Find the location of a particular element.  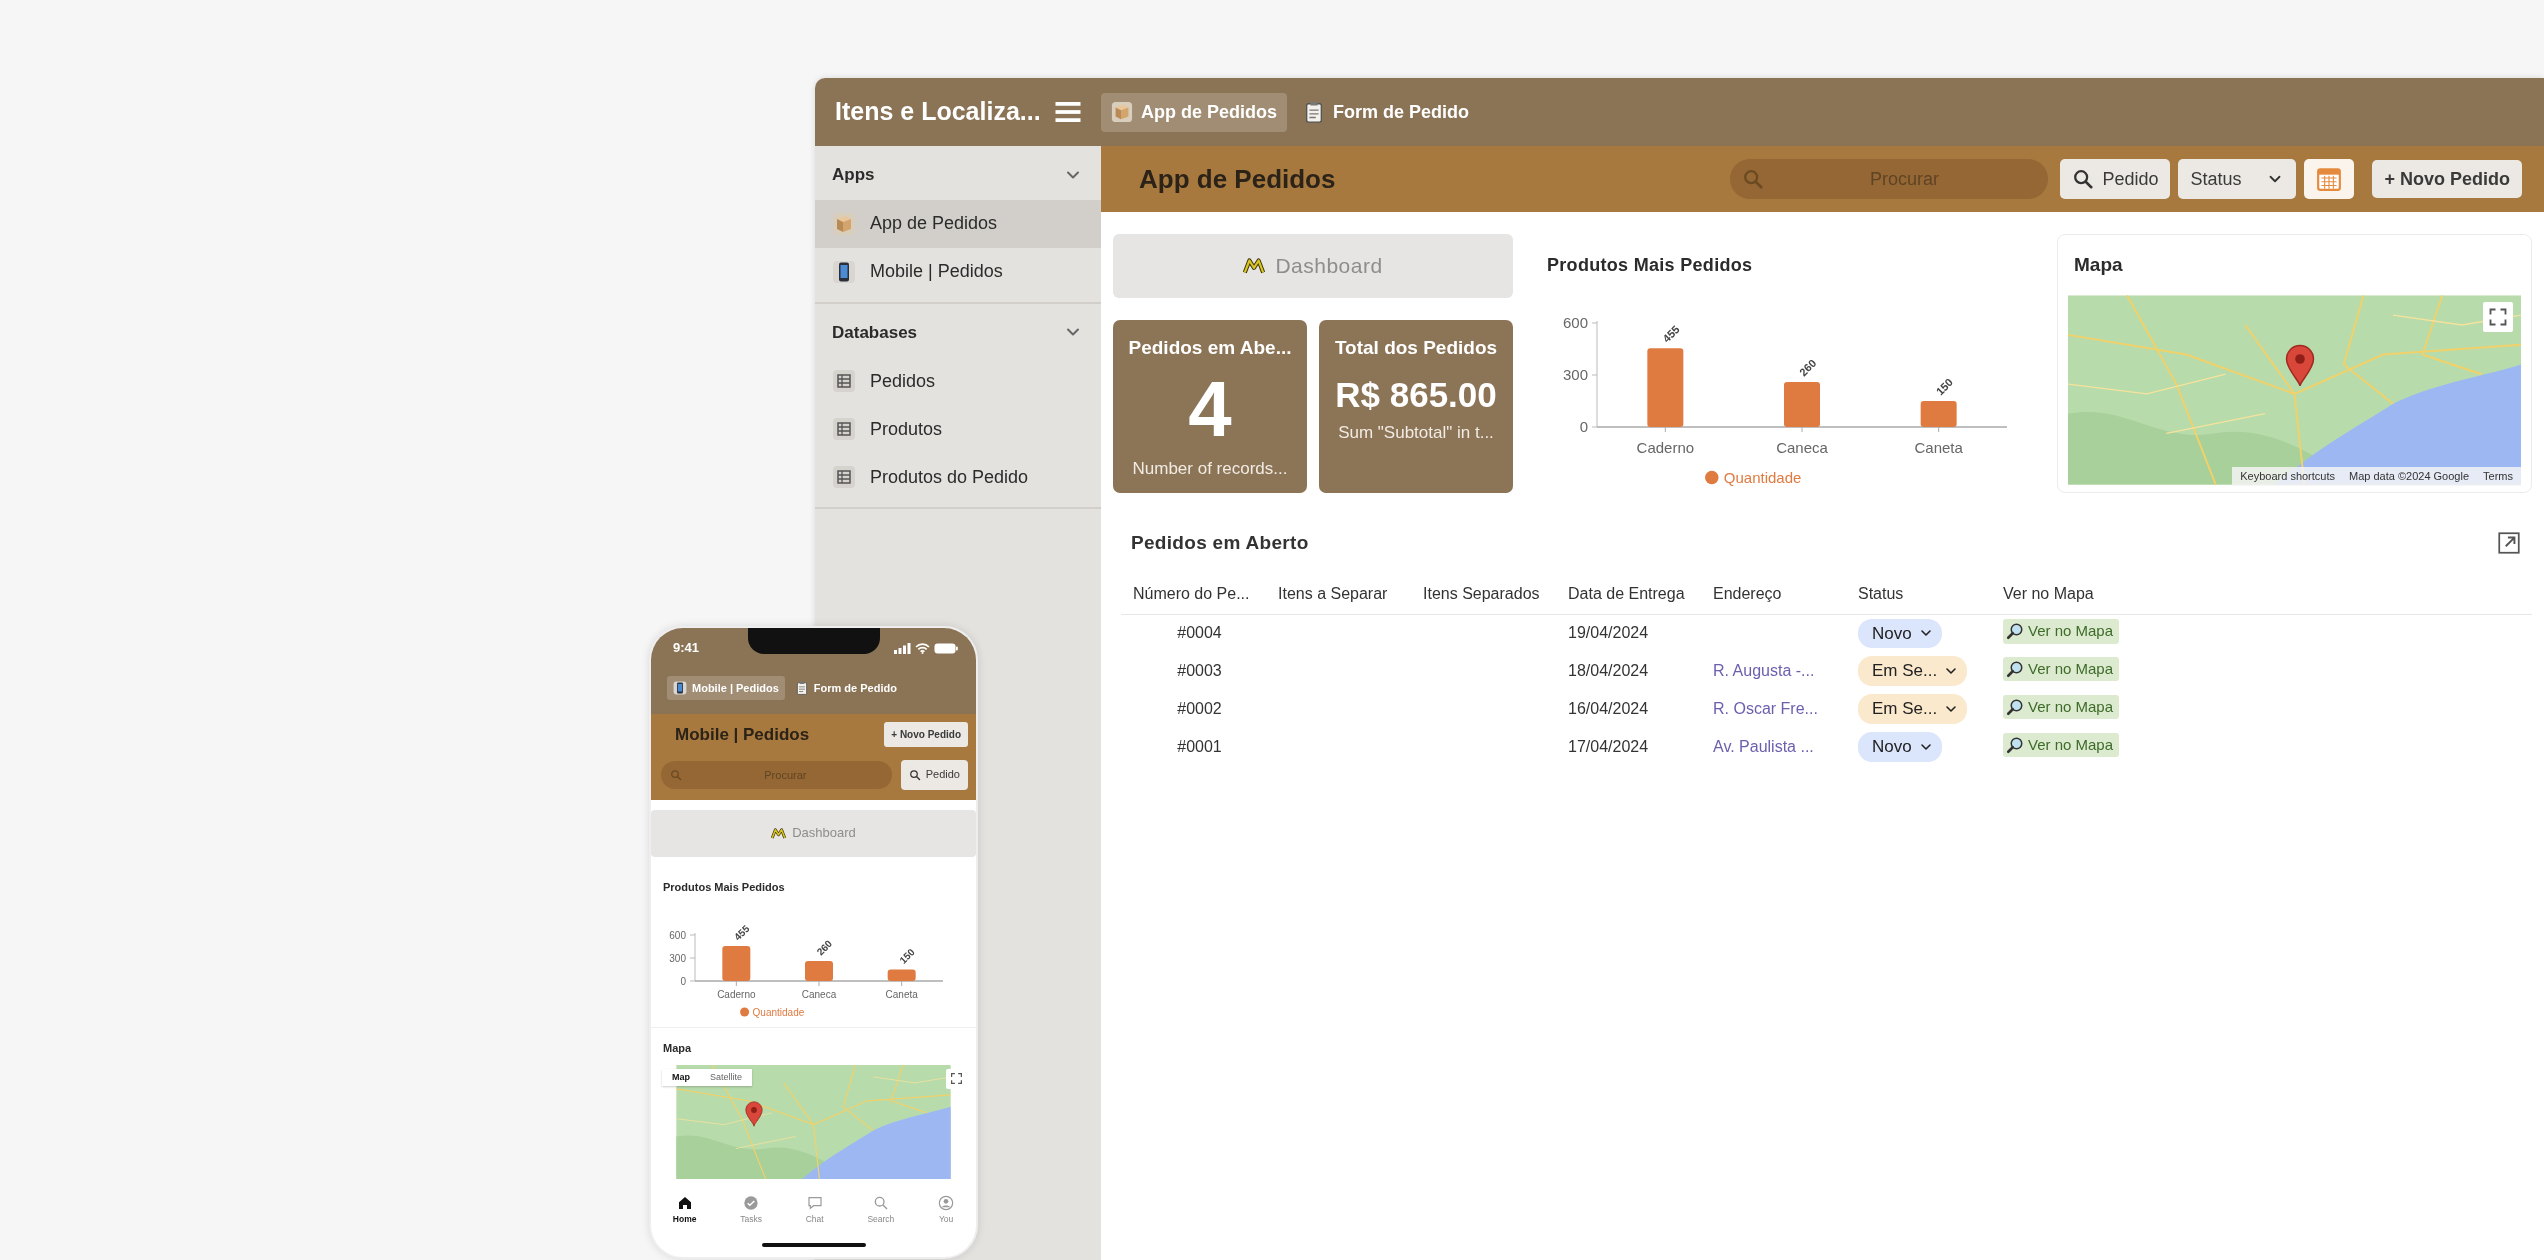

sidebar-item: Mobile | Pedidos is located at coordinates (958, 271).